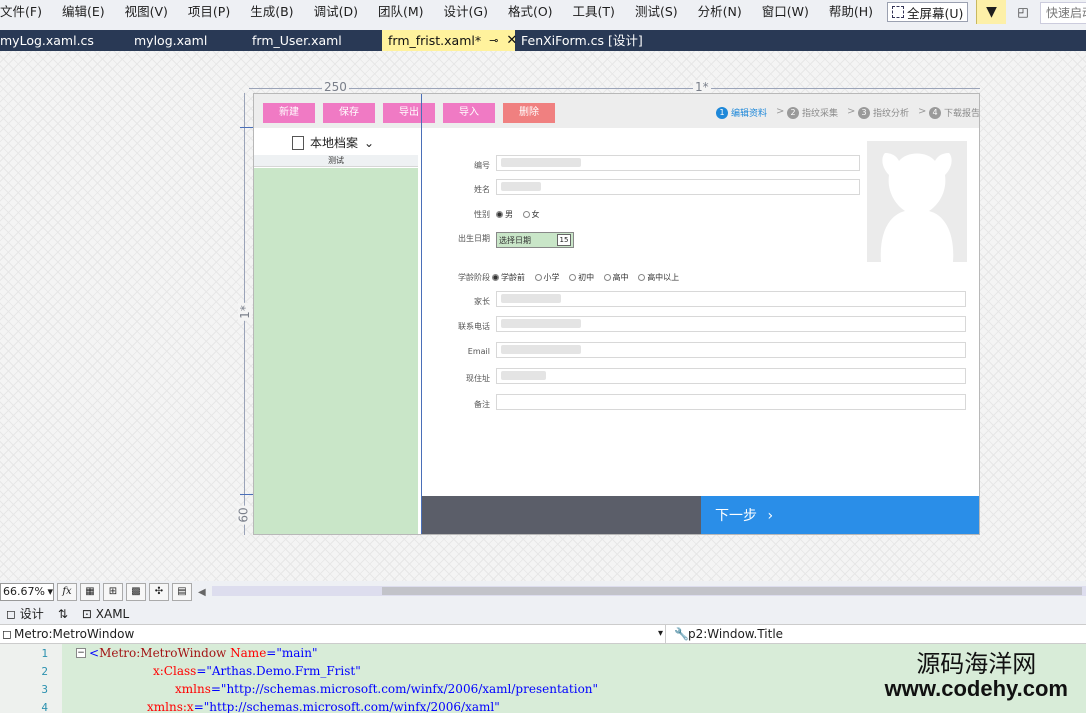  I want to click on swap-panes-icon: ⇅, so click(63, 614).